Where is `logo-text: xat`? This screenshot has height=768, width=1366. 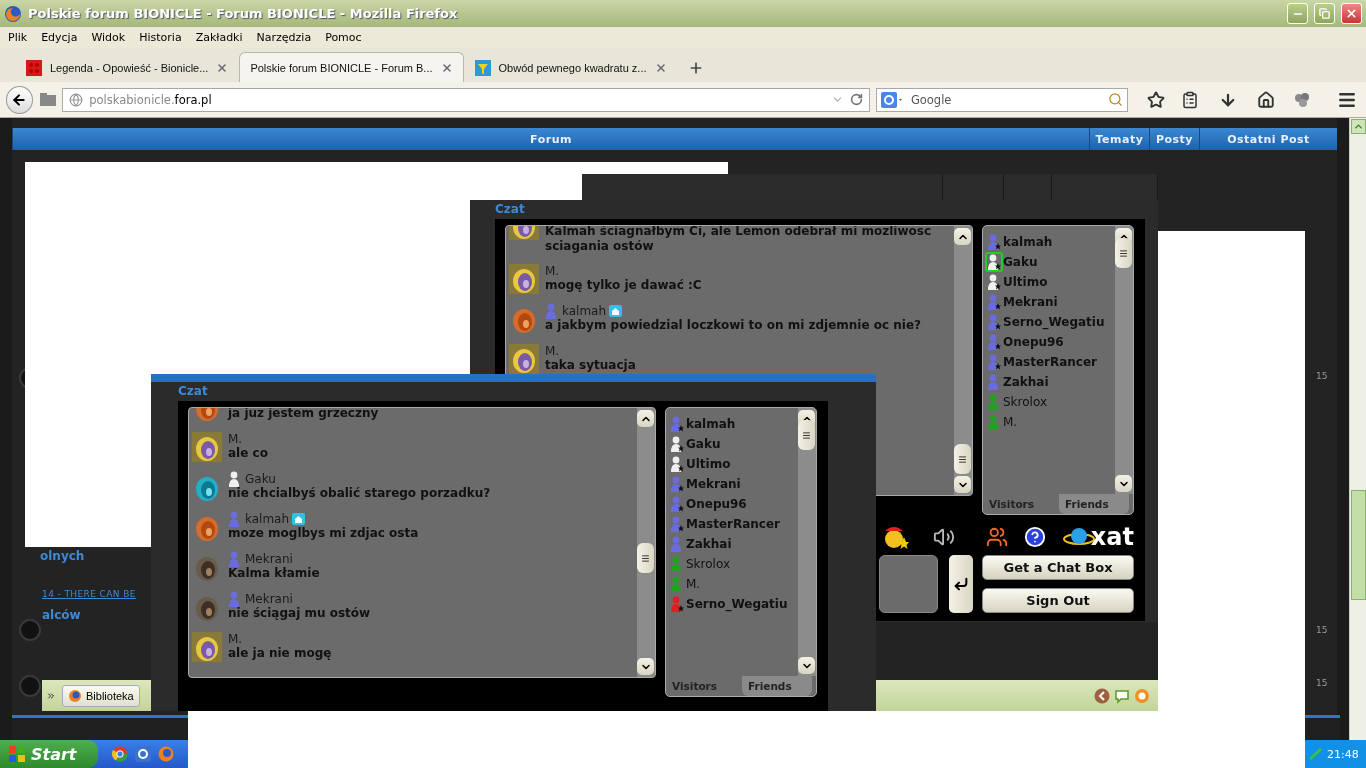
logo-text: xat is located at coordinates (1112, 537).